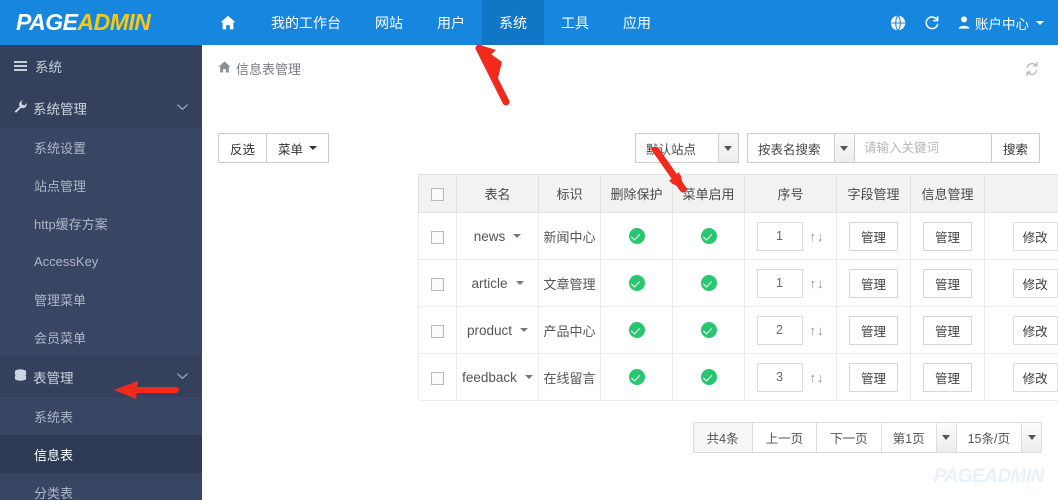  What do you see at coordinates (101, 337) in the screenshot?
I see `sidebar-item-member-menu: 会员菜单` at bounding box center [101, 337].